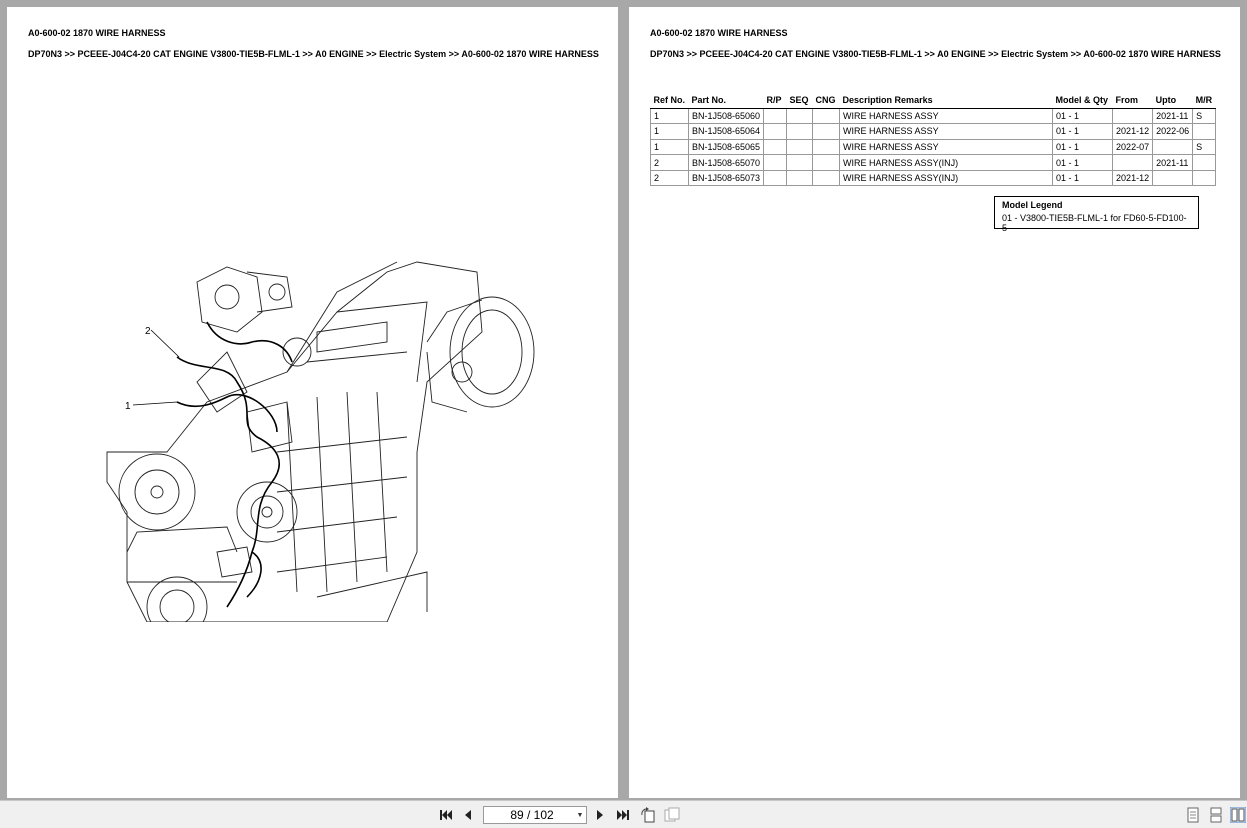 This screenshot has height=828, width=1247. I want to click on col-ref-no: Ref No., so click(669, 101).